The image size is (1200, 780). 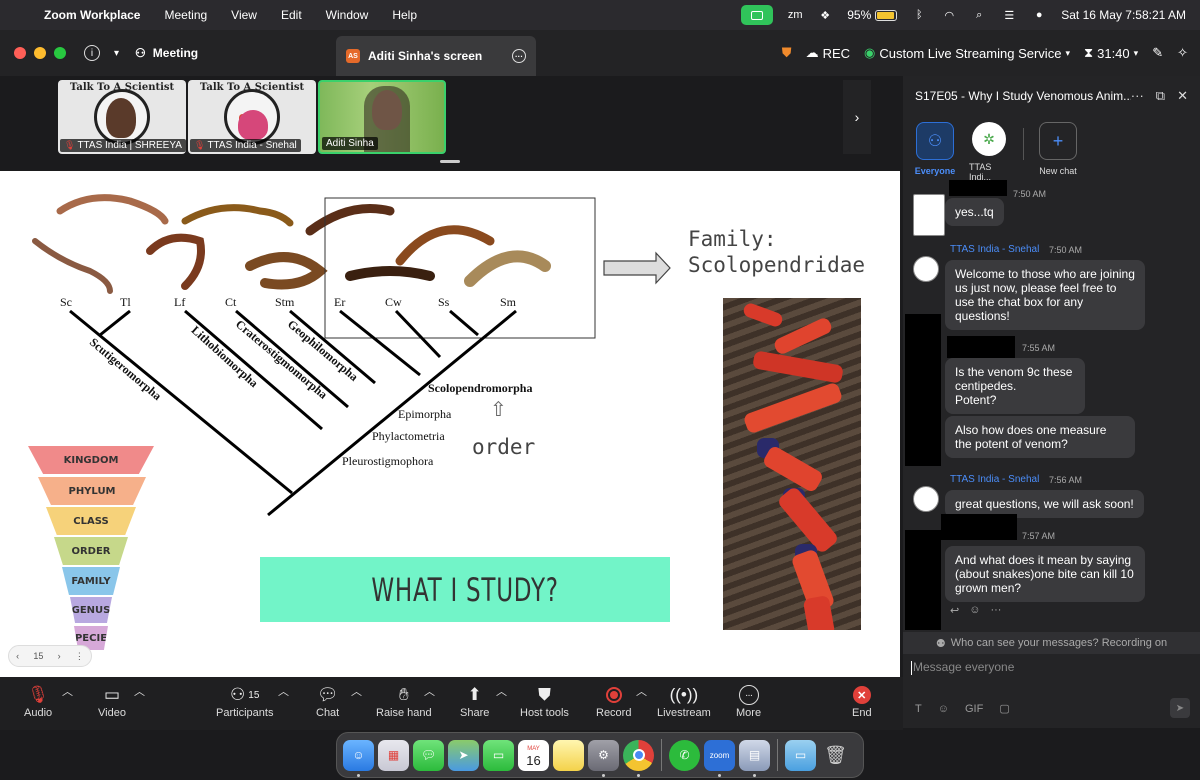 I want to click on control-label: End, so click(x=862, y=713).